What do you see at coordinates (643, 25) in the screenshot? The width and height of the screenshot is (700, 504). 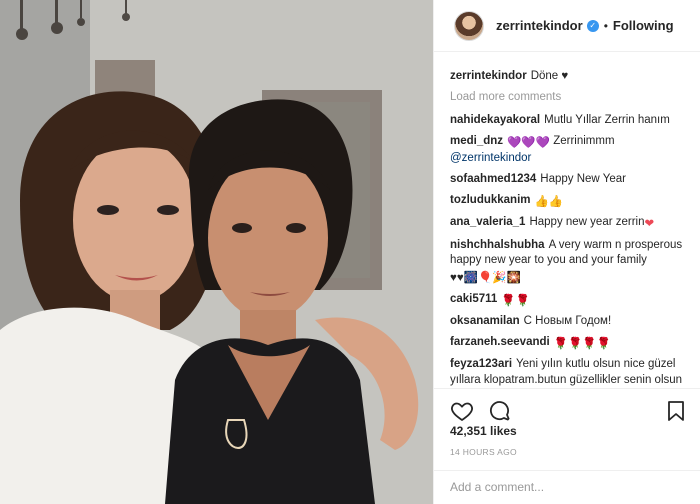 I see `following-button: Following` at bounding box center [643, 25].